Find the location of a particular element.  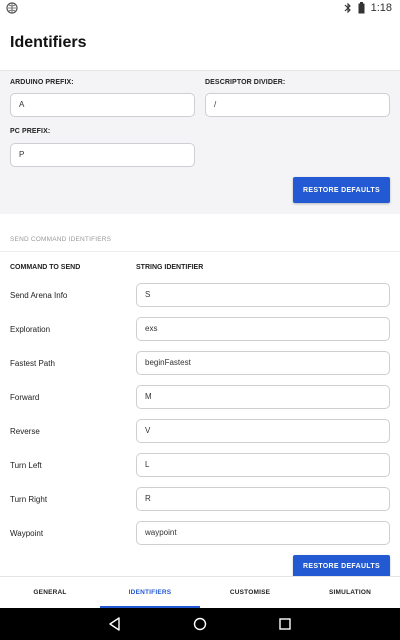

descriptor-divider-label: DESCRIPTOR DIVIDER: is located at coordinates (245, 82).